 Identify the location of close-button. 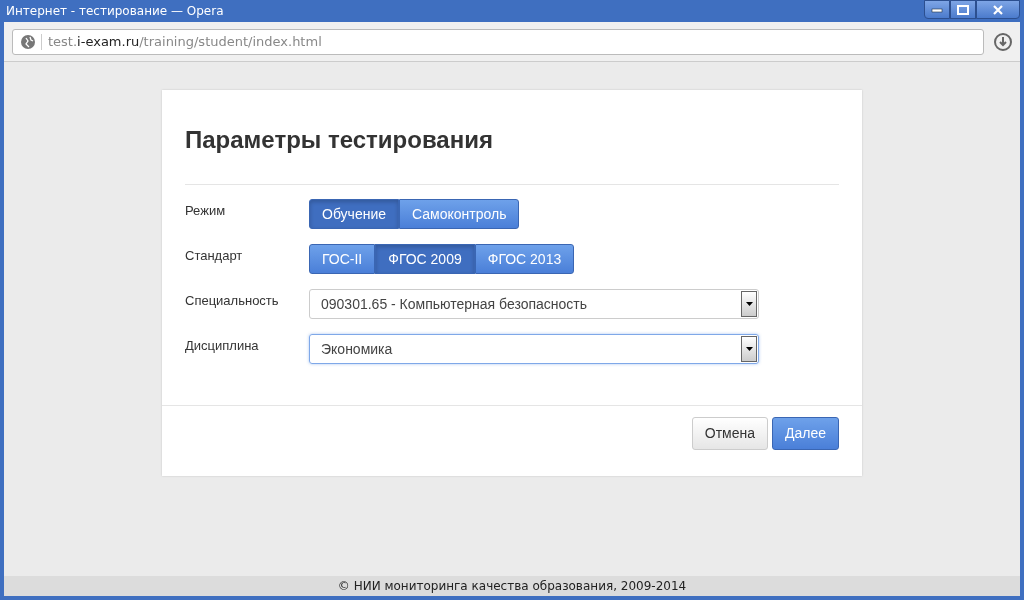
(998, 9).